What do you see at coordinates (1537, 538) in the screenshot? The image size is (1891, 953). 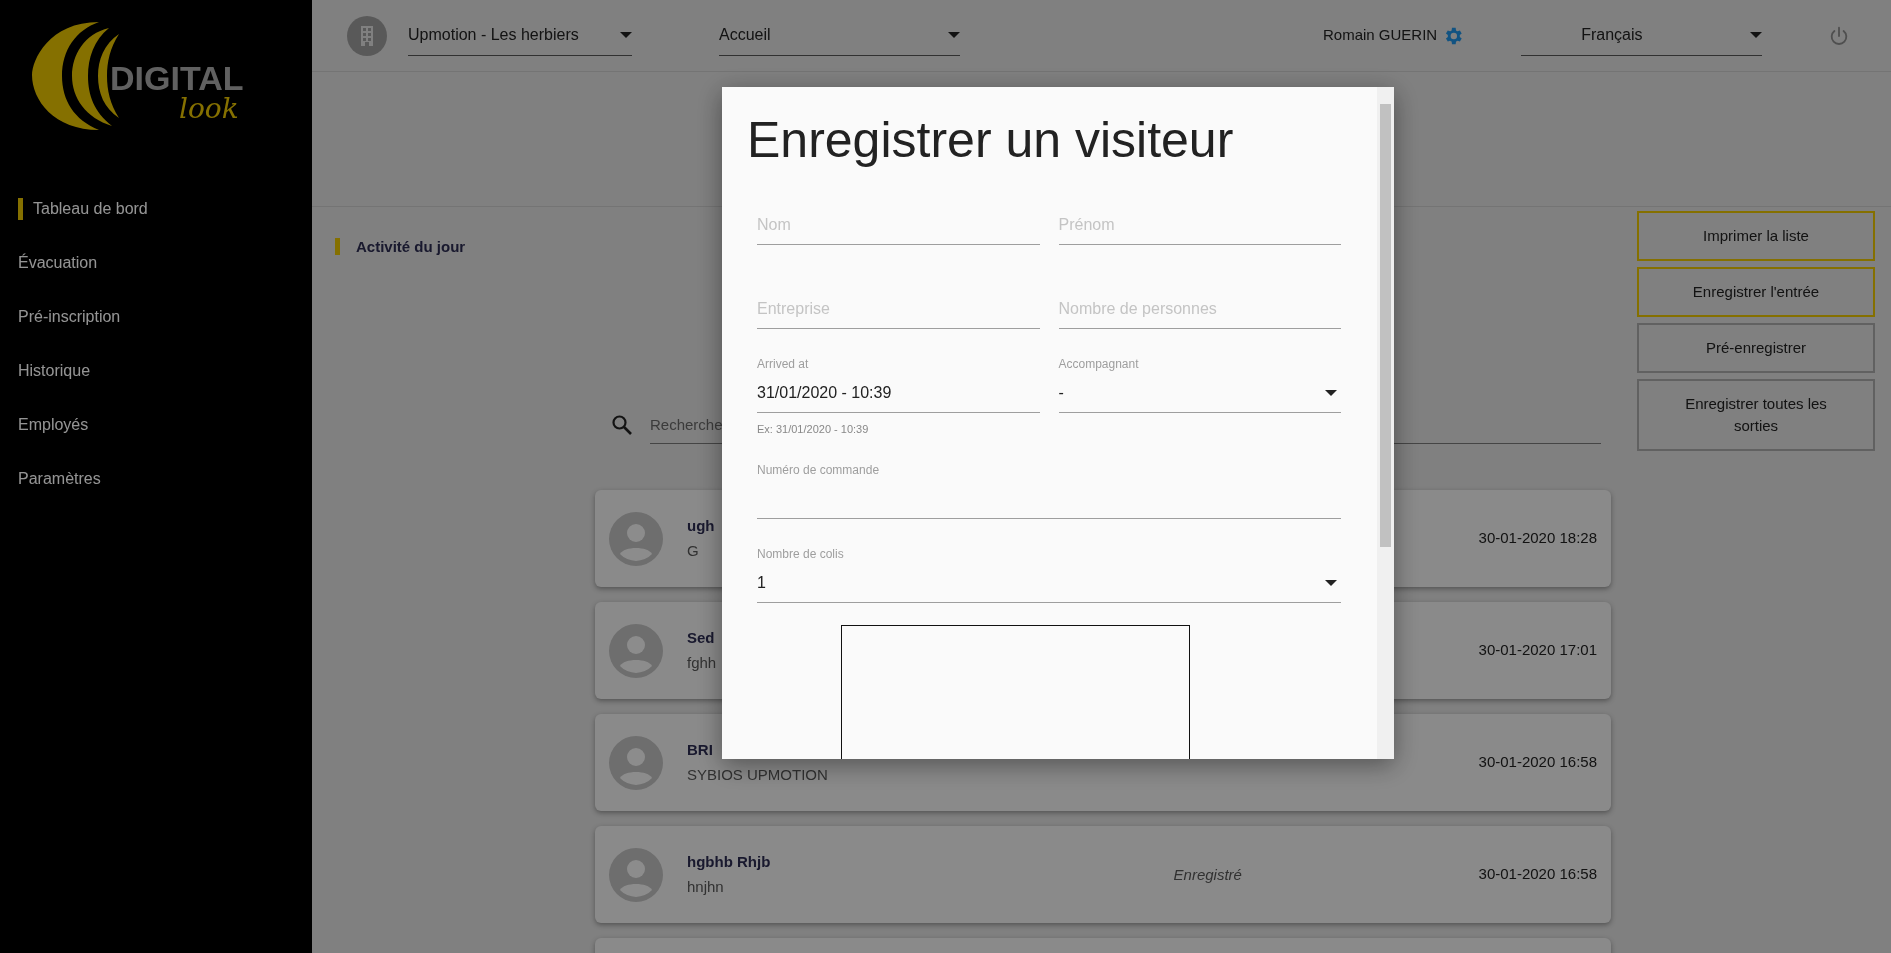 I see `visit-date: 30-01-2020 18:28` at bounding box center [1537, 538].